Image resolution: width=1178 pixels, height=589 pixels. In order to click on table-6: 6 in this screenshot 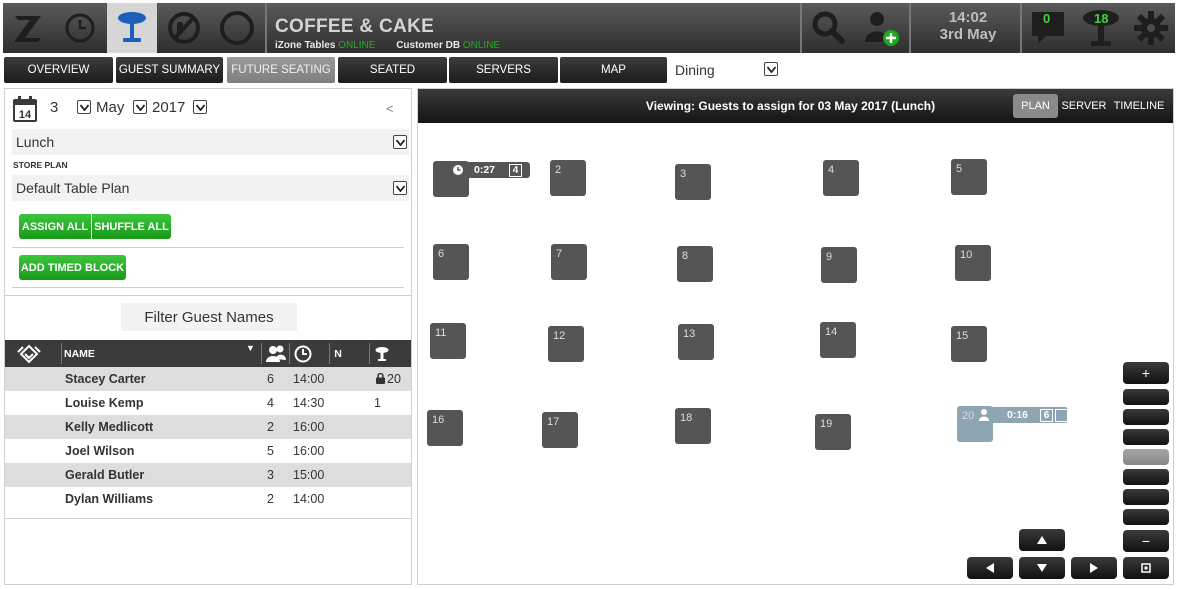, I will do `click(451, 262)`.